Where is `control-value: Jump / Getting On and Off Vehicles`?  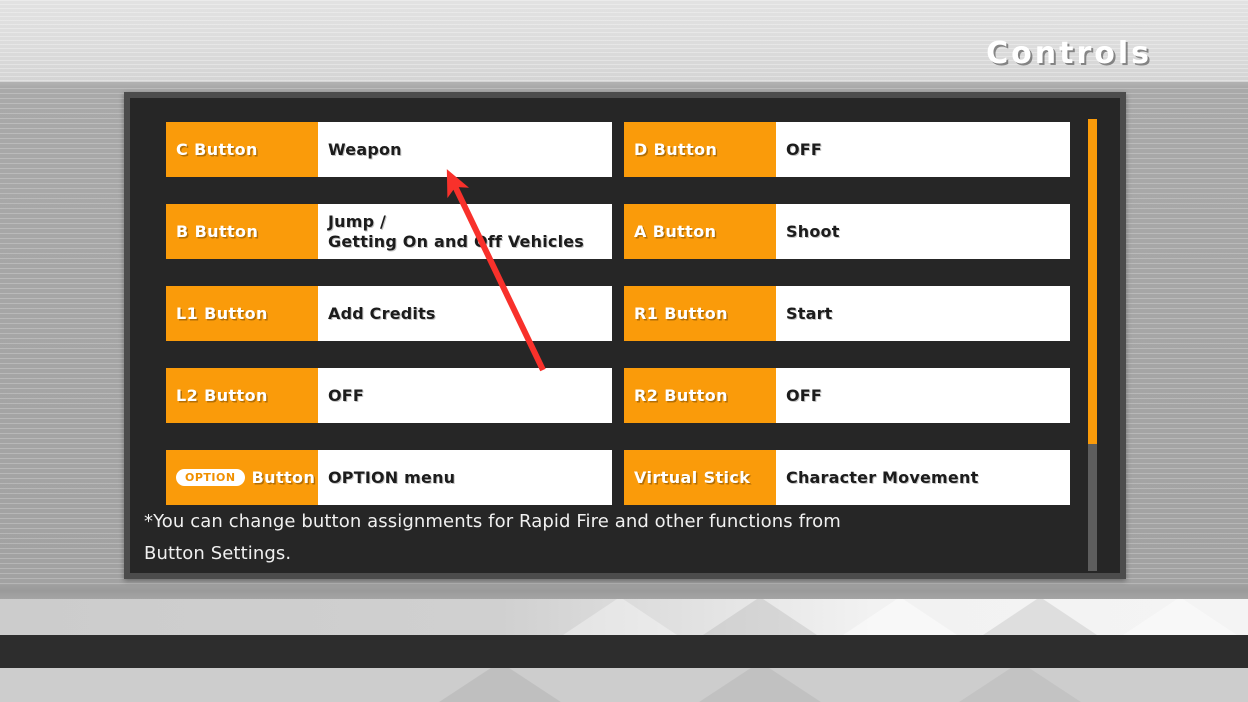
control-value: Jump / Getting On and Off Vehicles is located at coordinates (465, 231).